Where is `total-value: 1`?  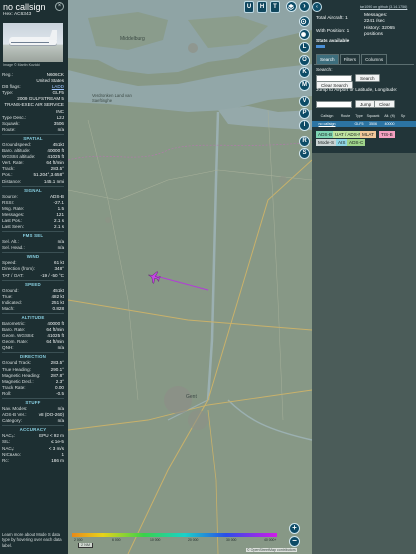 total-value: 1 is located at coordinates (346, 18).